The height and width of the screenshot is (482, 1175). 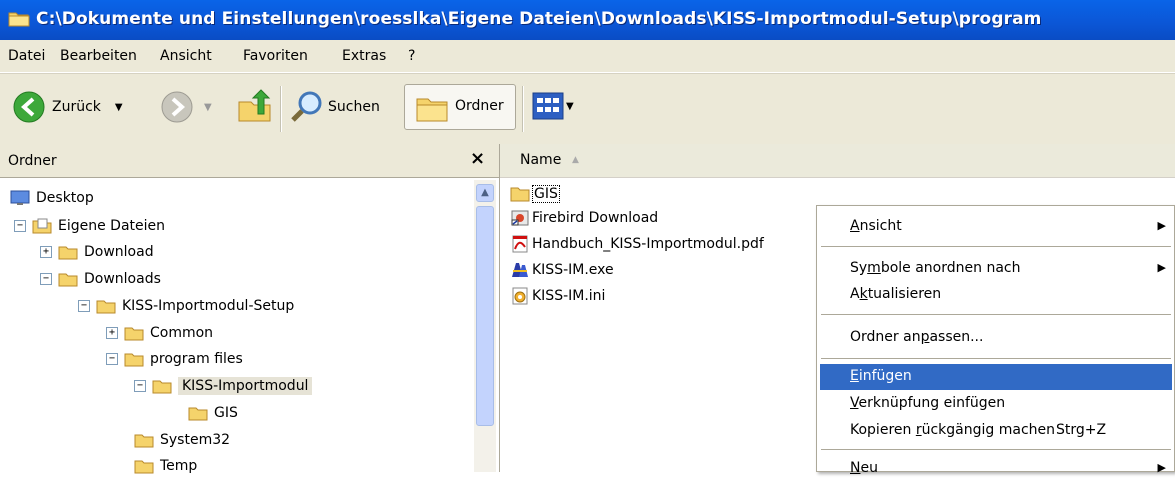 I want to click on file-item-kiss-im-ini: KISS-IM.ini, so click(x=557, y=296).